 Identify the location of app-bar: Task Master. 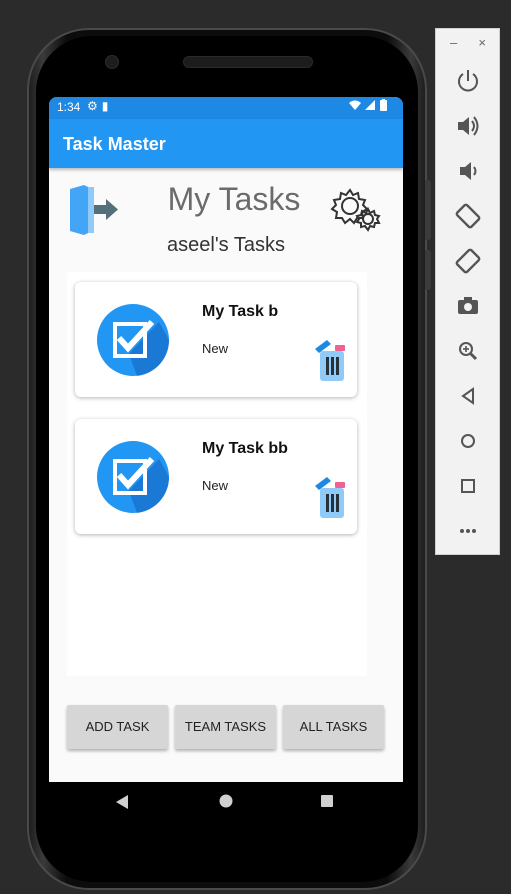
(226, 143).